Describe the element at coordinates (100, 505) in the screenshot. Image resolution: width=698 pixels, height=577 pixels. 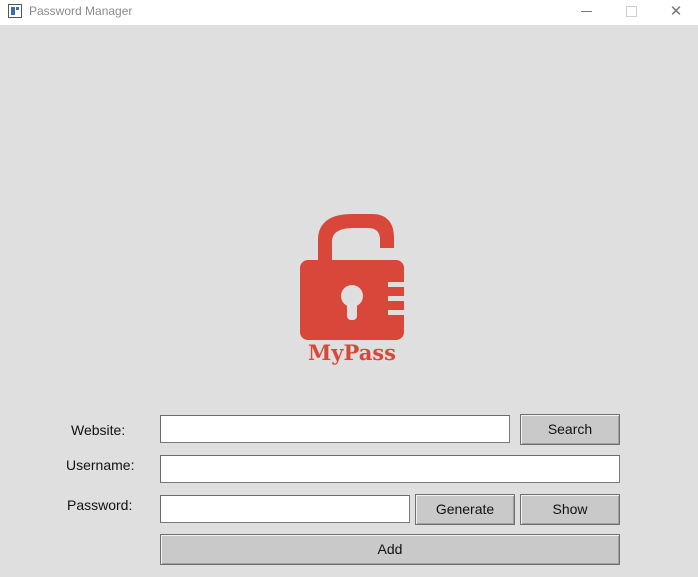
I see `password-label: Password:` at that location.